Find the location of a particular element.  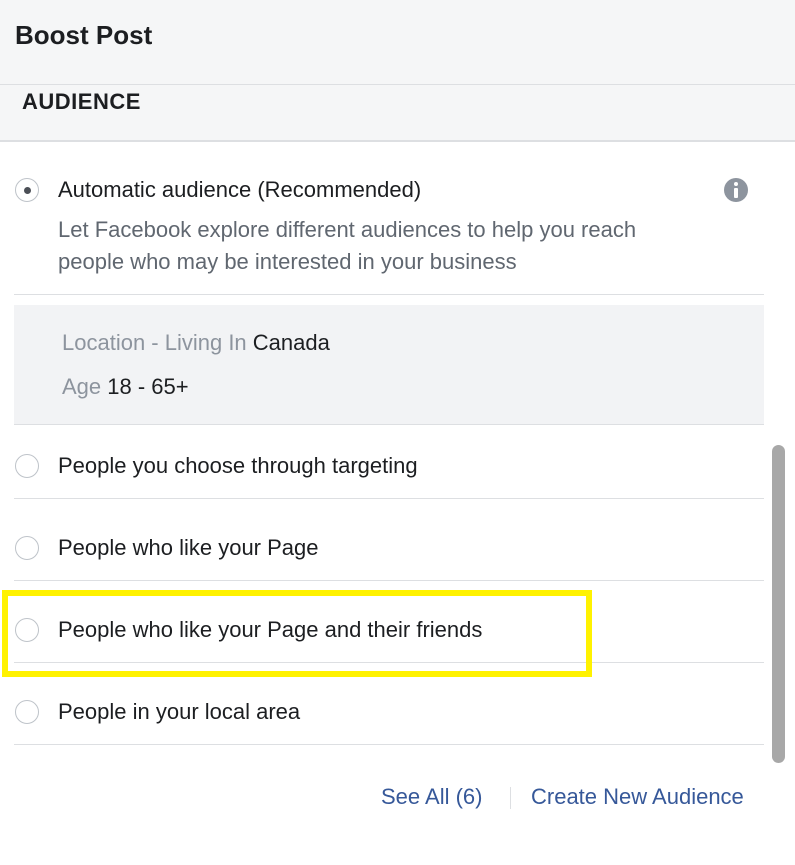

create-new-audience-link: Create New Audience is located at coordinates (637, 797).